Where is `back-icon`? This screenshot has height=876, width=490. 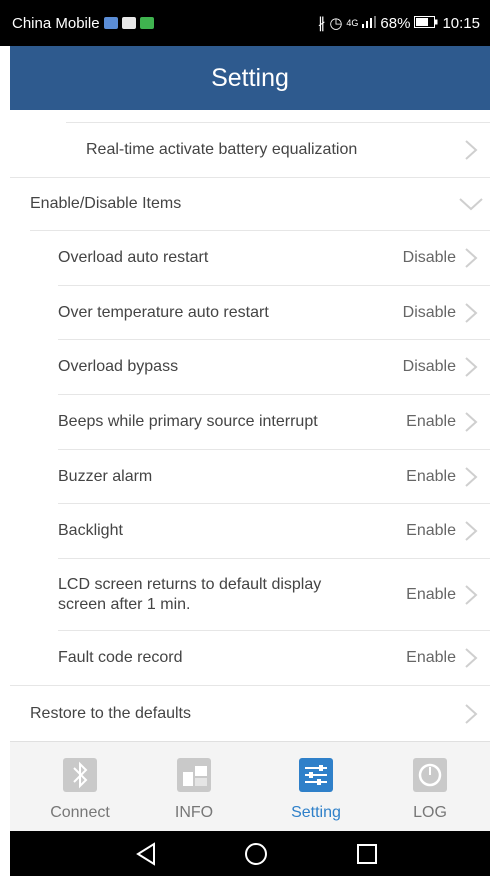 back-icon is located at coordinates (147, 854).